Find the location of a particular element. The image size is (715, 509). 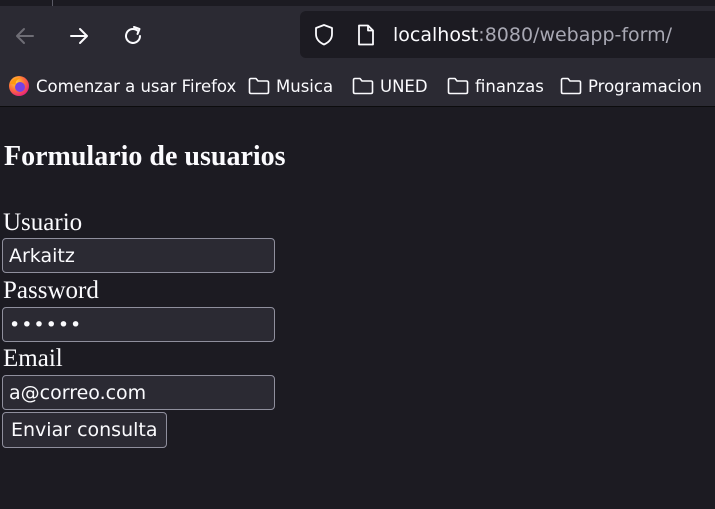

bookmark-comenzar-firefox: Comenzar a usar Firefox is located at coordinates (122, 86).